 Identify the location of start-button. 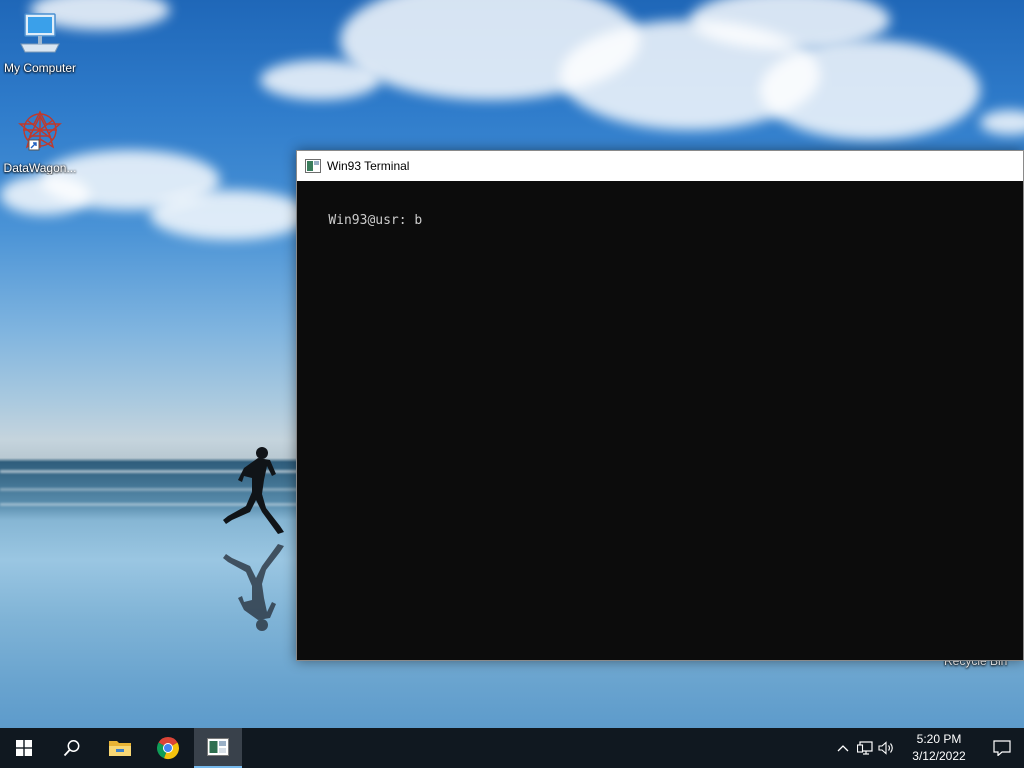
(24, 748).